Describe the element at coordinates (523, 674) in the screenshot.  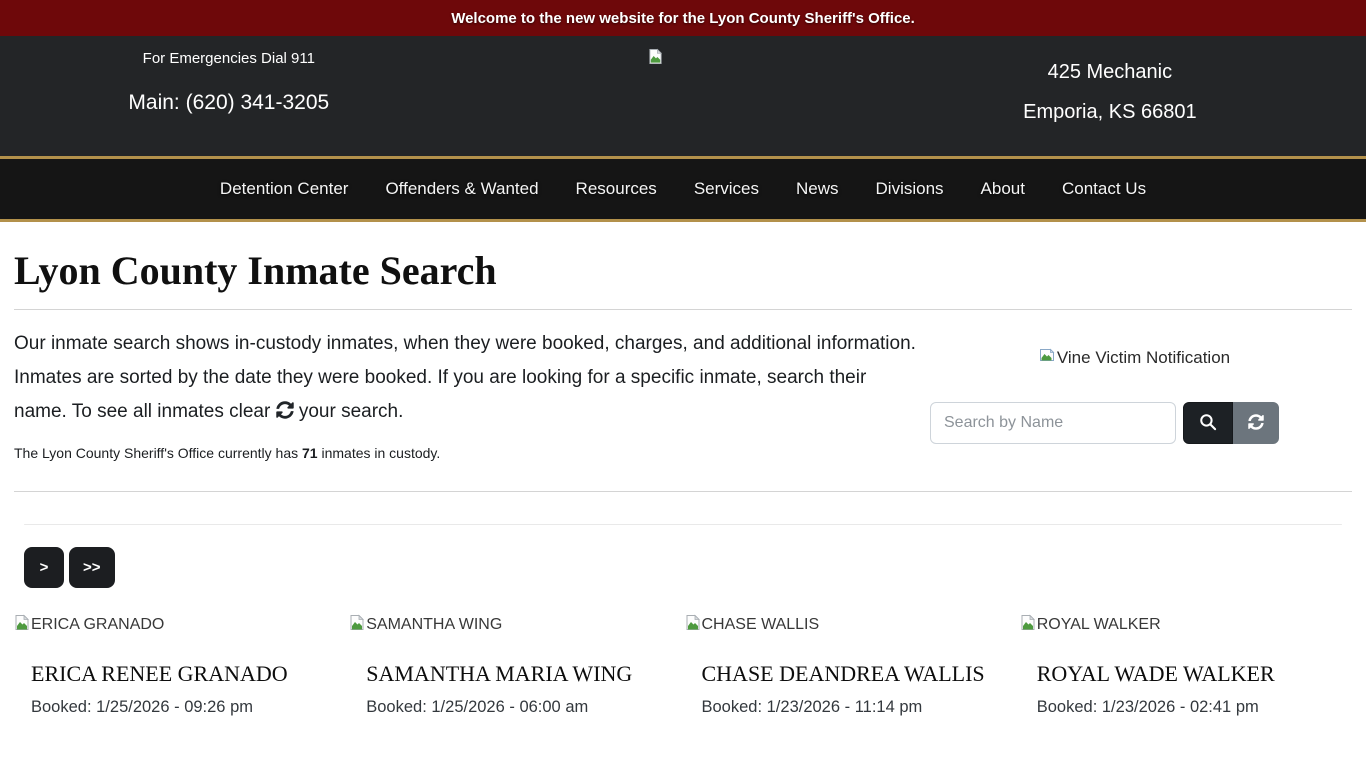
I see `inmate-name: SAMANTHA MARIA WING` at that location.